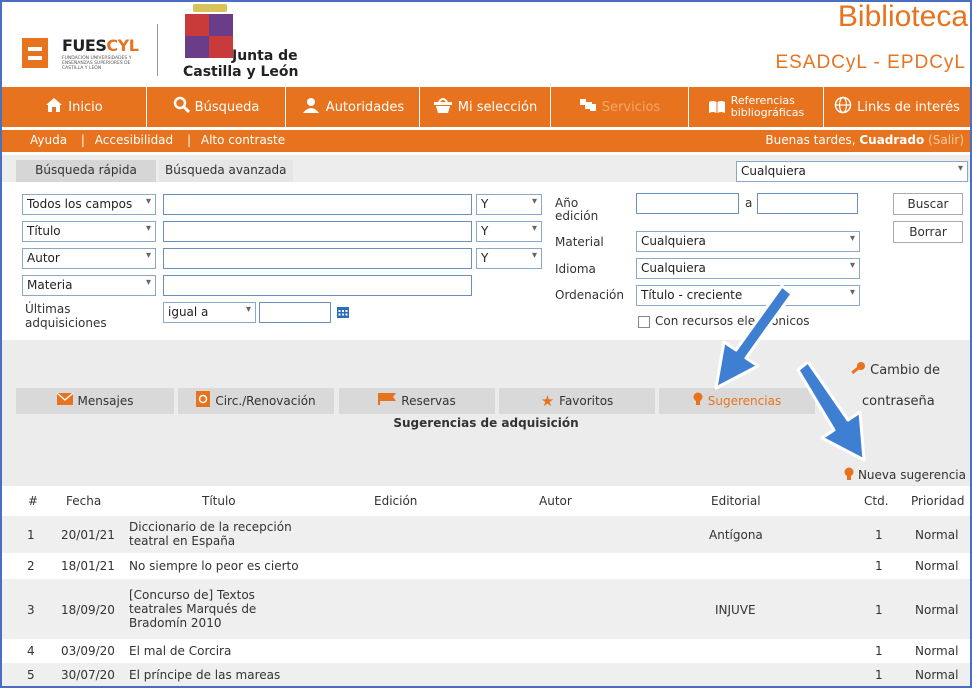 The height and width of the screenshot is (688, 972). I want to click on material-select: Cualquiera, so click(748, 241).